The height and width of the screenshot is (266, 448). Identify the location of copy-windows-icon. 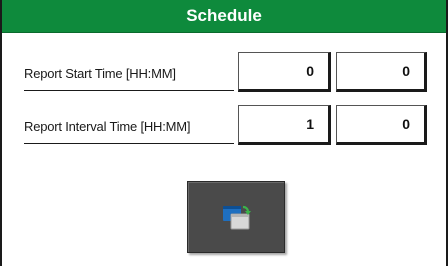
(237, 217).